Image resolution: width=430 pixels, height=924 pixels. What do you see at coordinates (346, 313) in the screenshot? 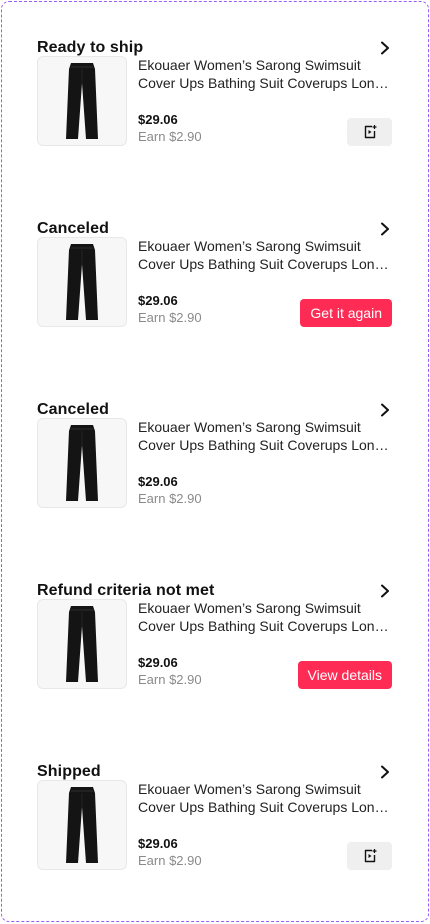
I see `get-it-again-button: Get it again` at bounding box center [346, 313].